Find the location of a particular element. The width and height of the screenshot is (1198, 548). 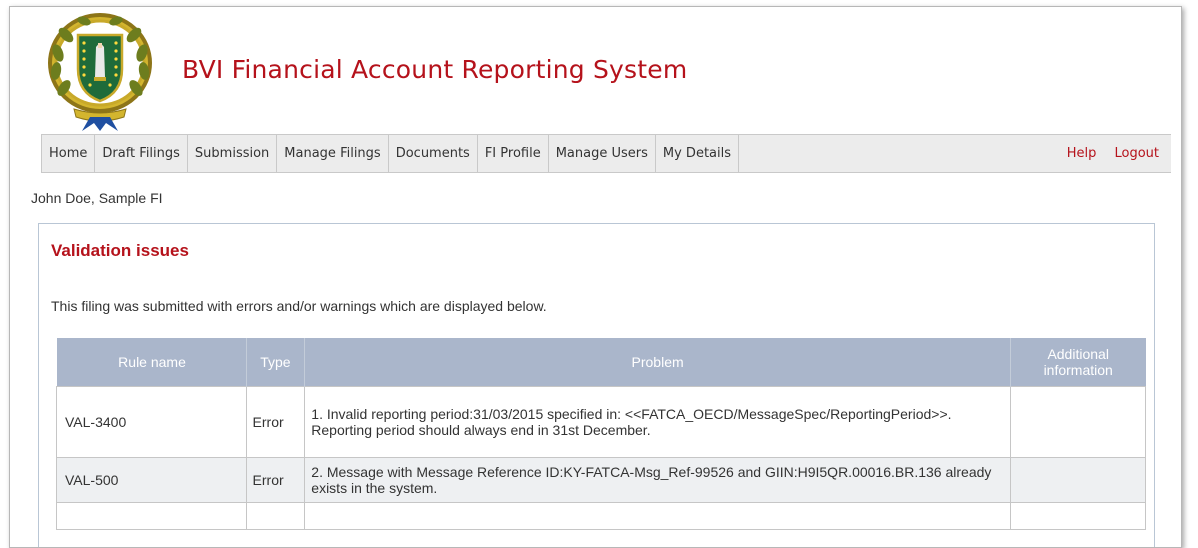

rule-name-cell: VAL-500 is located at coordinates (151, 480).